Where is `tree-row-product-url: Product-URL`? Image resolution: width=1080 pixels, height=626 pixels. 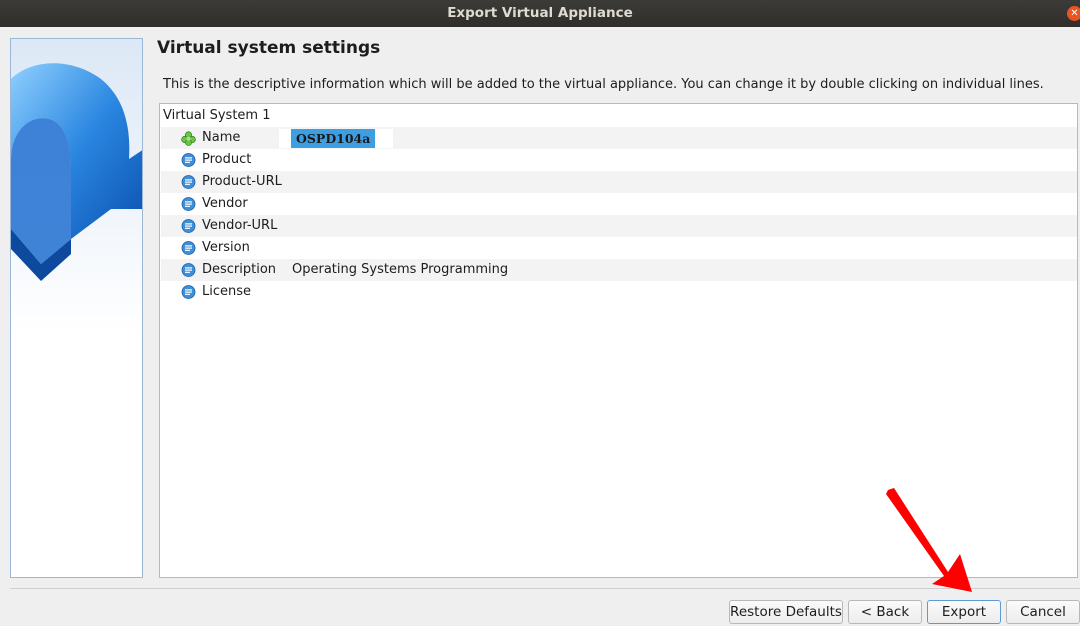
tree-row-product-url: Product-URL is located at coordinates (619, 182).